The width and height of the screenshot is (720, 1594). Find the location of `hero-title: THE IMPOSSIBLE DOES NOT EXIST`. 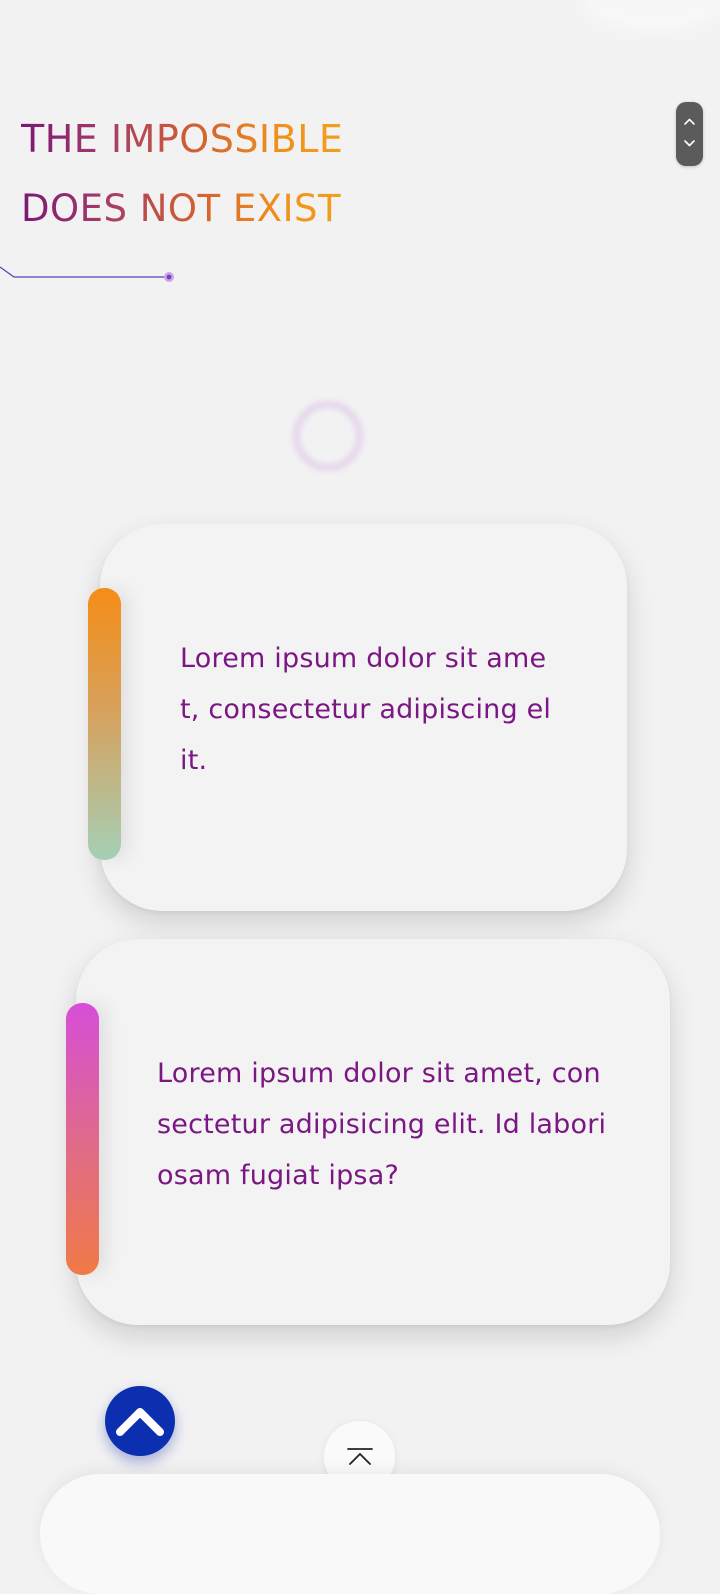

hero-title: THE IMPOSSIBLE DOES NOT EXIST is located at coordinates (182, 174).